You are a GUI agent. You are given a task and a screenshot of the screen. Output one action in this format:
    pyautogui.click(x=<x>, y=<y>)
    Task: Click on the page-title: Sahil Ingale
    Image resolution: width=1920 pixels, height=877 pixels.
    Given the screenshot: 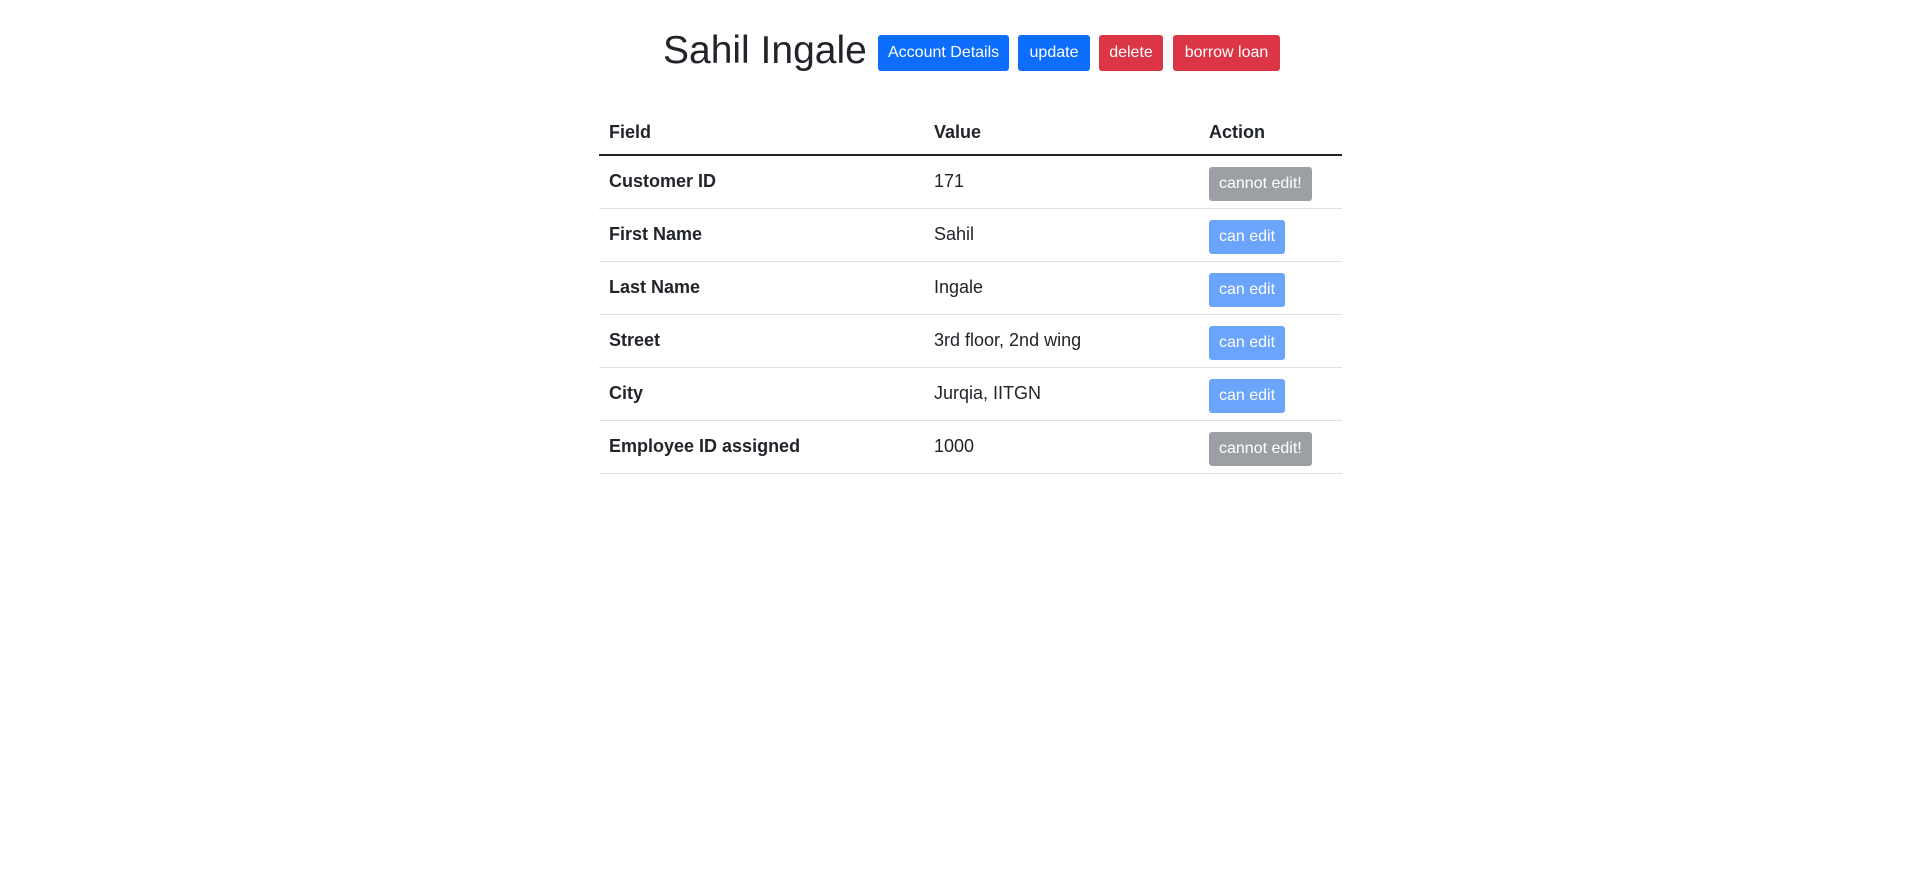 What is the action you would take?
    pyautogui.click(x=765, y=50)
    